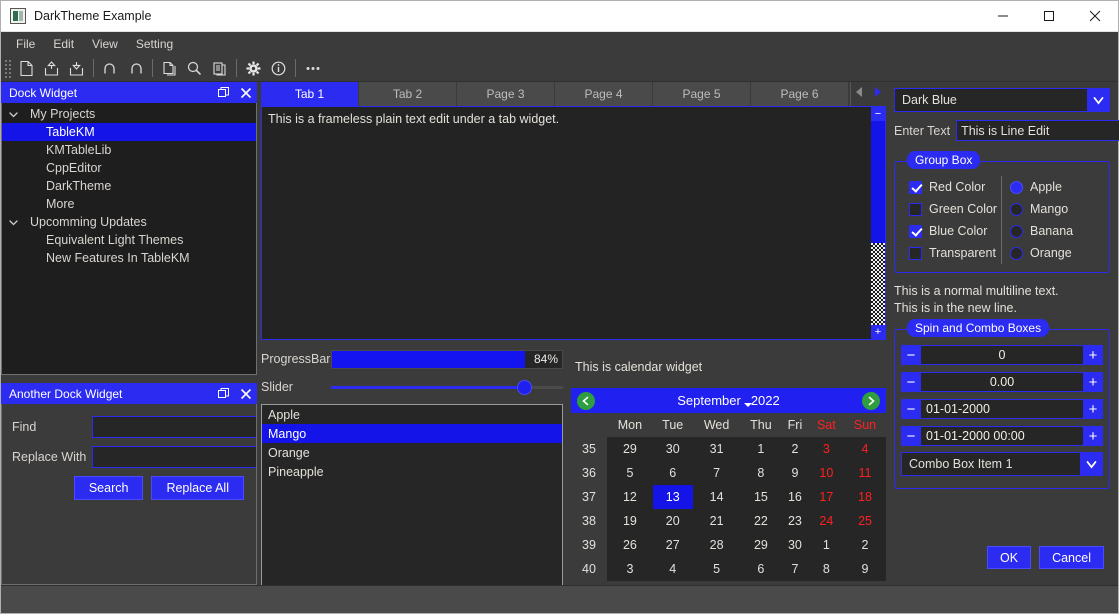 The height and width of the screenshot is (614, 1119). What do you see at coordinates (25, 44) in the screenshot?
I see `menu-item-file: File` at bounding box center [25, 44].